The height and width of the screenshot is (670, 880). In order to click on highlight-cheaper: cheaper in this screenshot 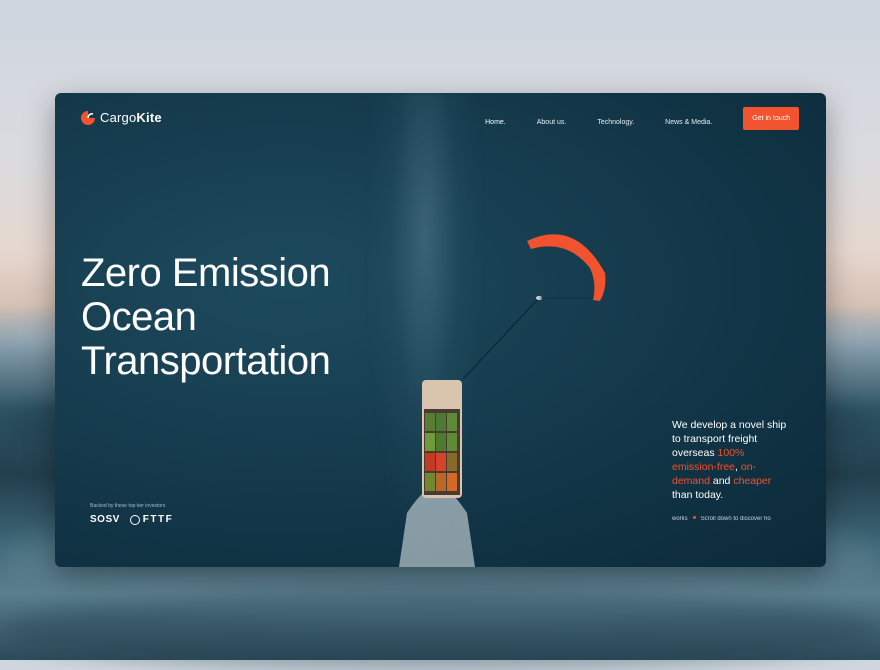, I will do `click(752, 481)`.